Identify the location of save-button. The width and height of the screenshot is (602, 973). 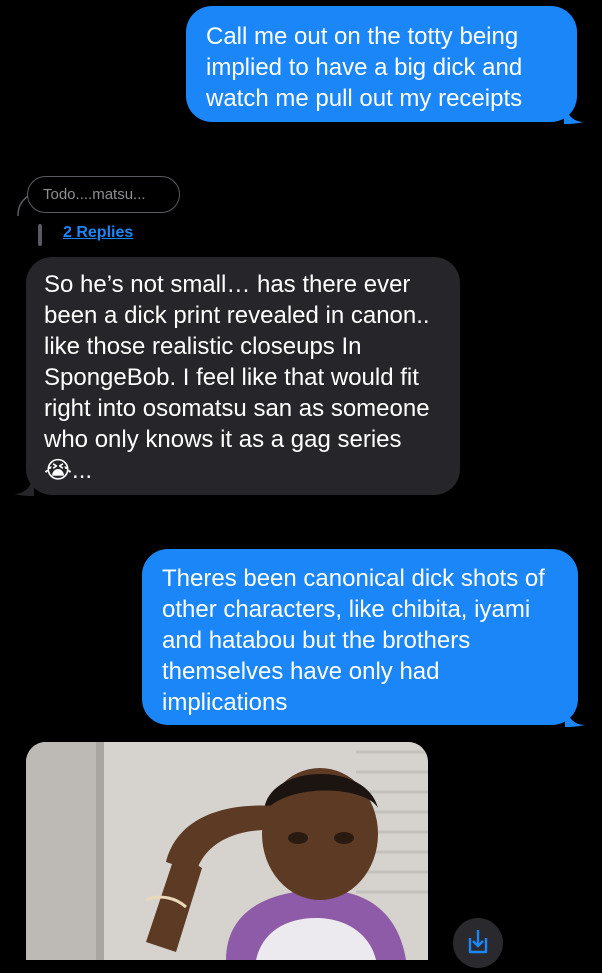
(478, 943).